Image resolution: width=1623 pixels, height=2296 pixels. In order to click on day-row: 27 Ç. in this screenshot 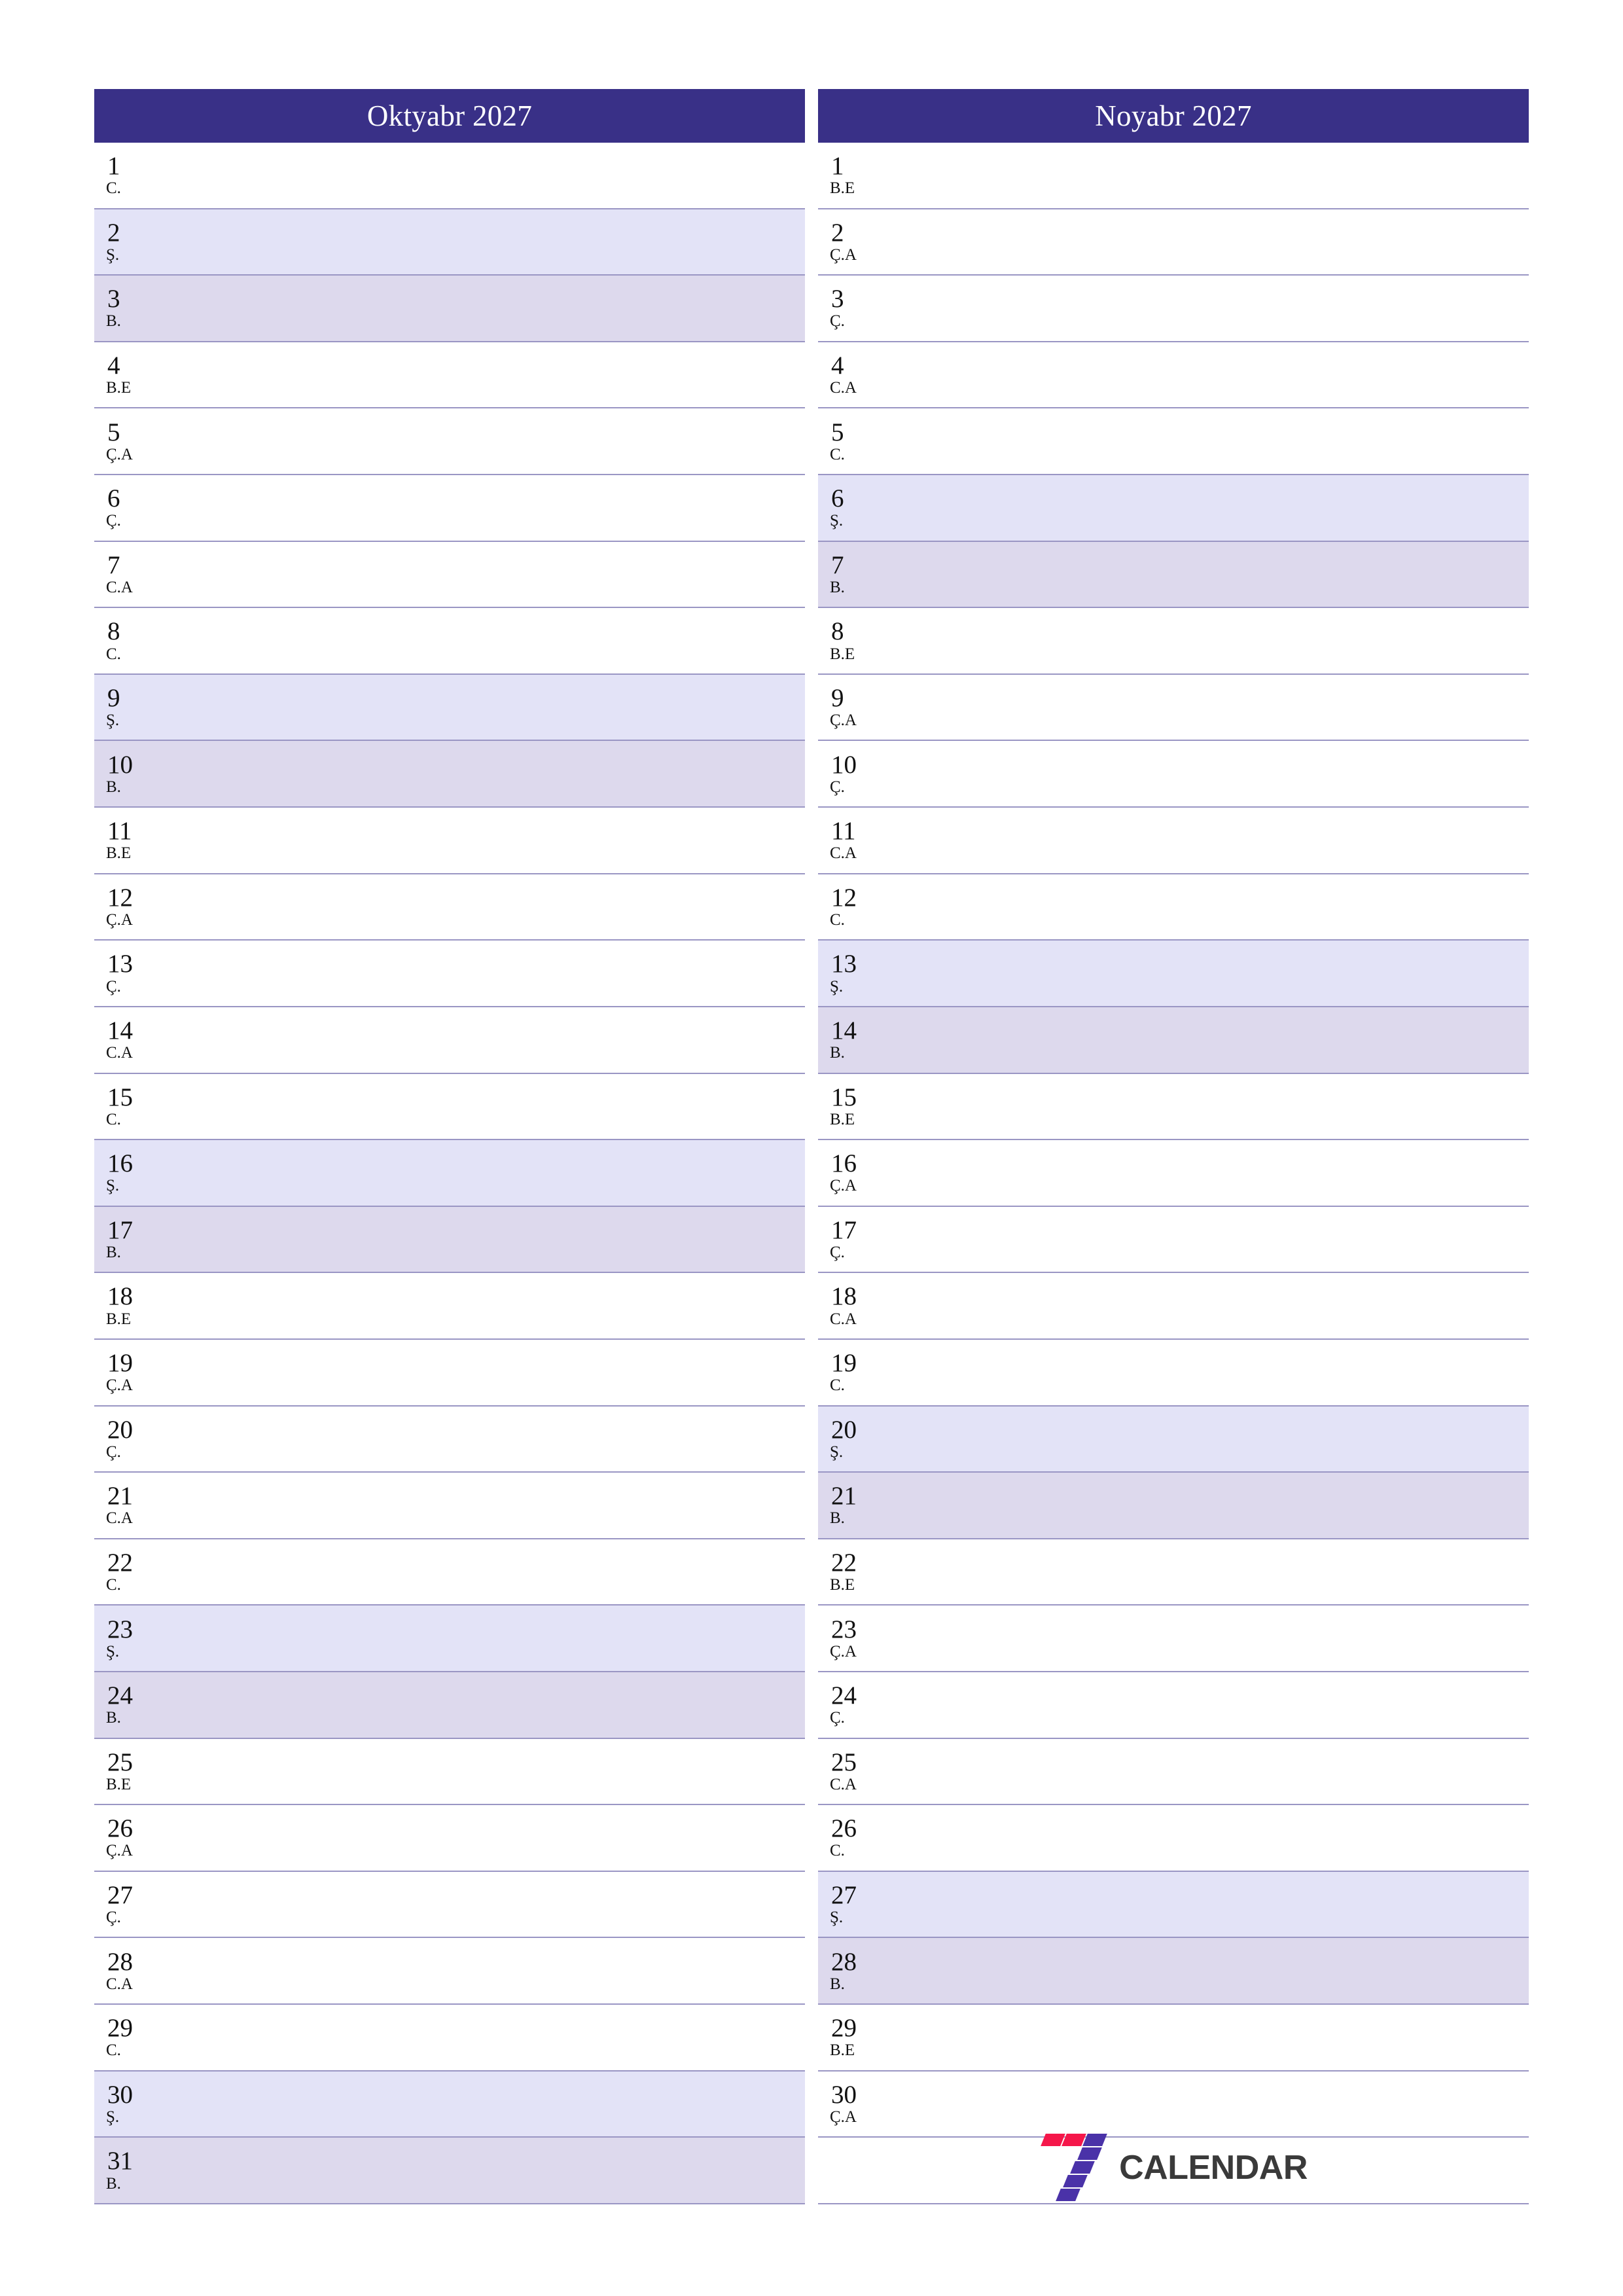, I will do `click(450, 1903)`.